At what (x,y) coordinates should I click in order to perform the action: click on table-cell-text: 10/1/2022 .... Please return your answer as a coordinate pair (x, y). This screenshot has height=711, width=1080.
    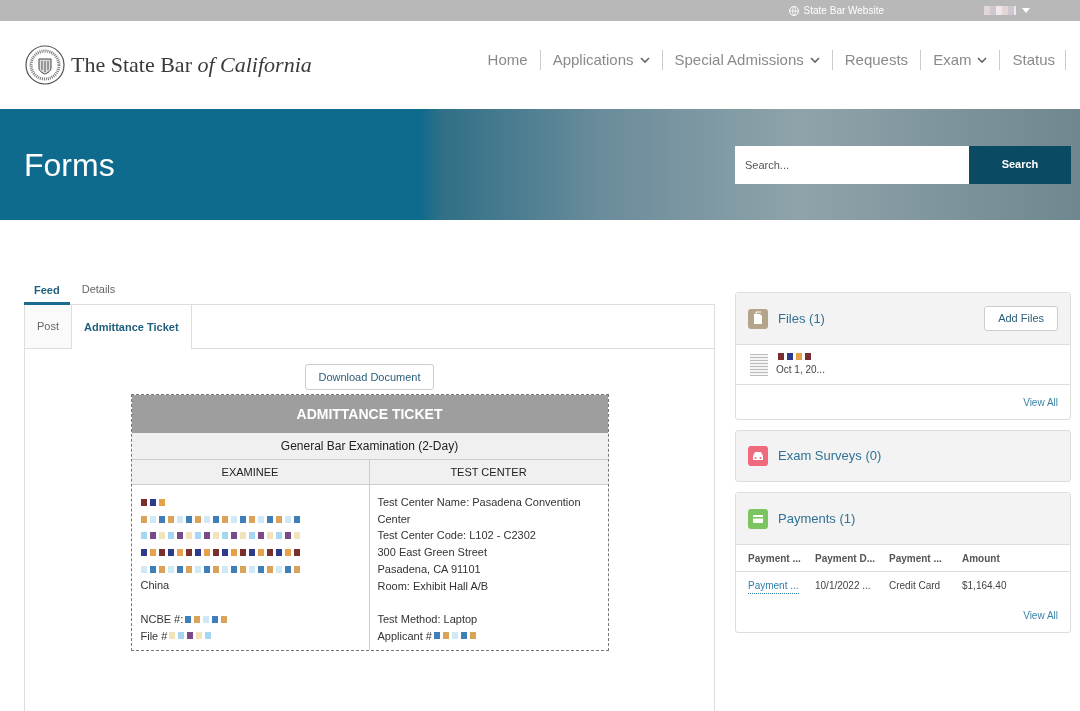
    Looking at the image, I should click on (843, 586).